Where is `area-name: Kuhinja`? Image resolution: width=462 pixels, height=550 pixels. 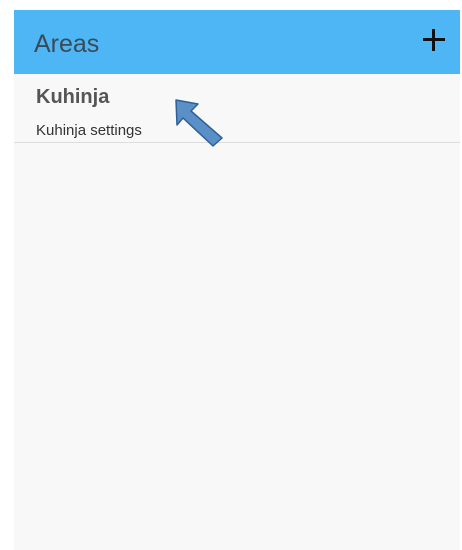
area-name: Kuhinja is located at coordinates (73, 97).